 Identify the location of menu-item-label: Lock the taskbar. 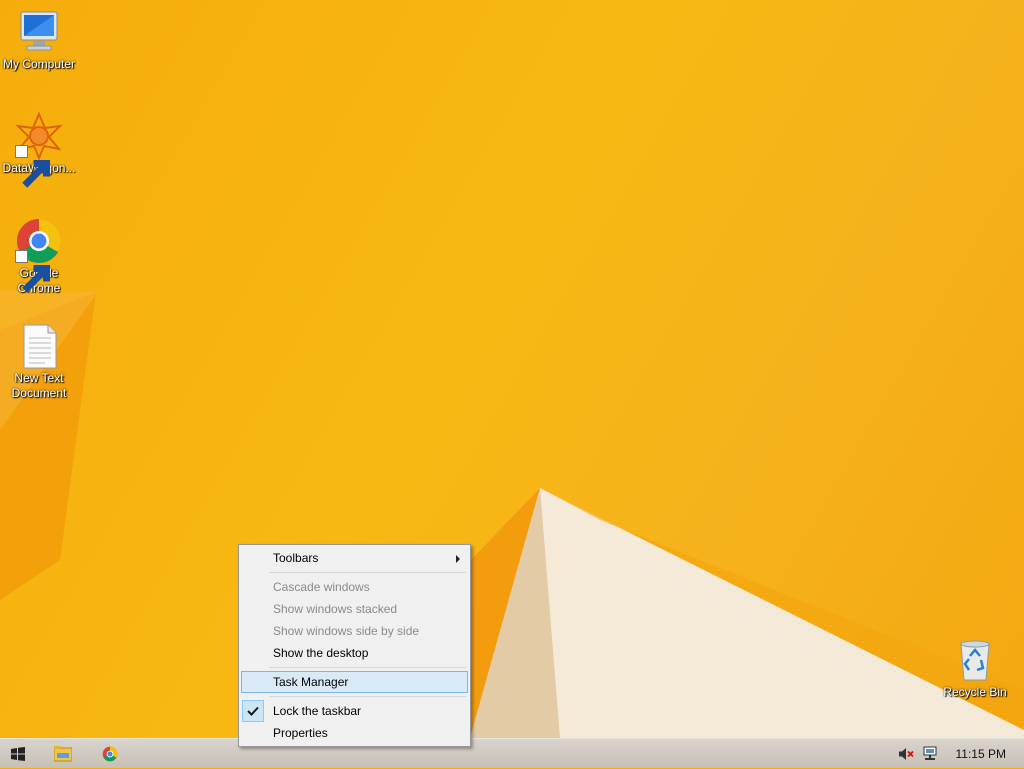
(317, 711).